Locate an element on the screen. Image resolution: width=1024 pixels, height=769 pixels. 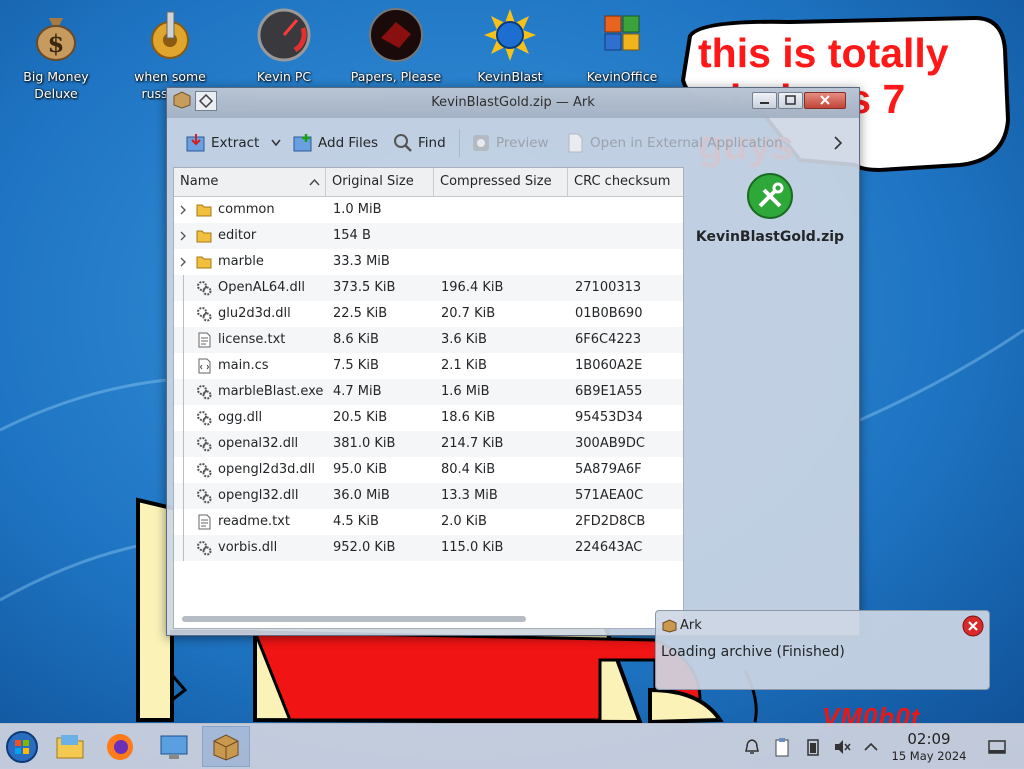
notification-popup: Ark Loading archive (Finished) is located at coordinates (822, 650).